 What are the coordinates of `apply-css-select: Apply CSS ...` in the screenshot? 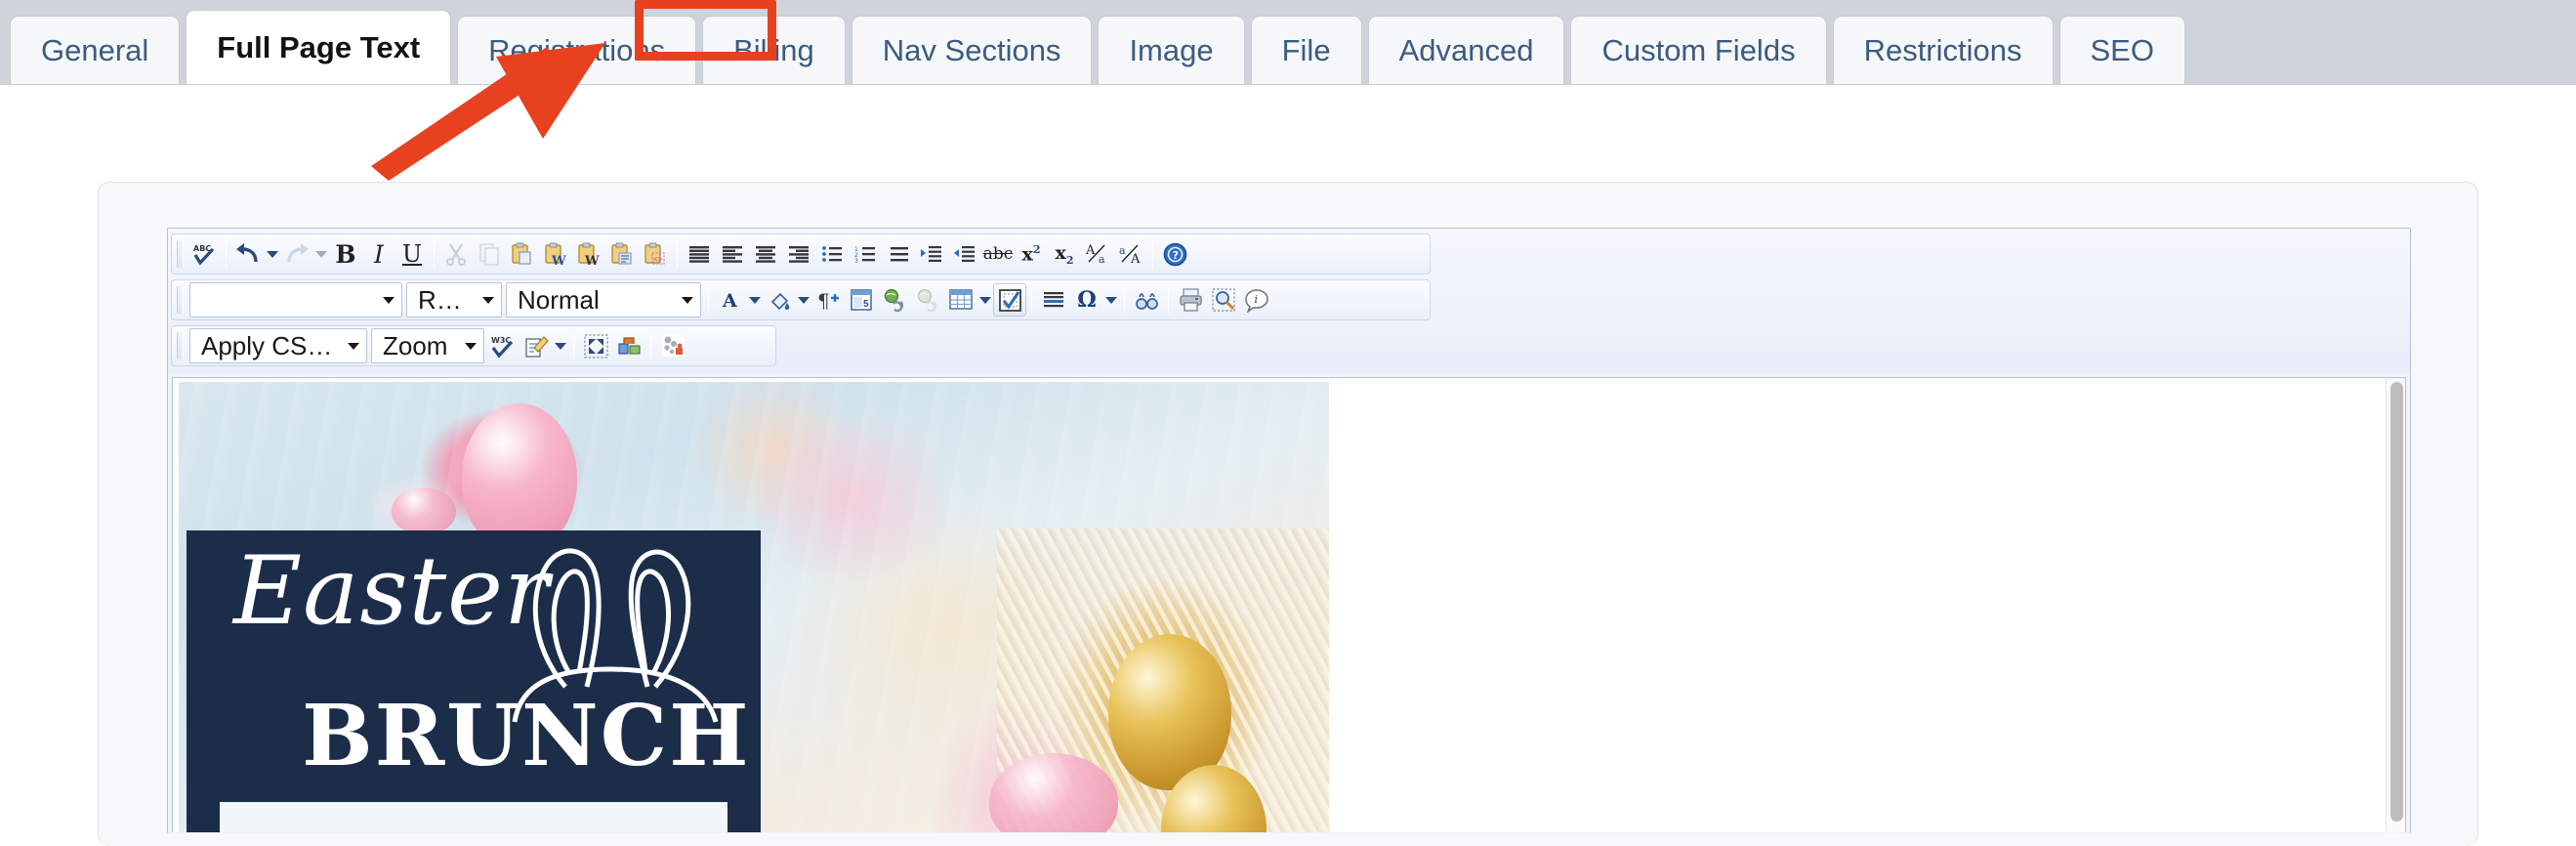 It's located at (278, 345).